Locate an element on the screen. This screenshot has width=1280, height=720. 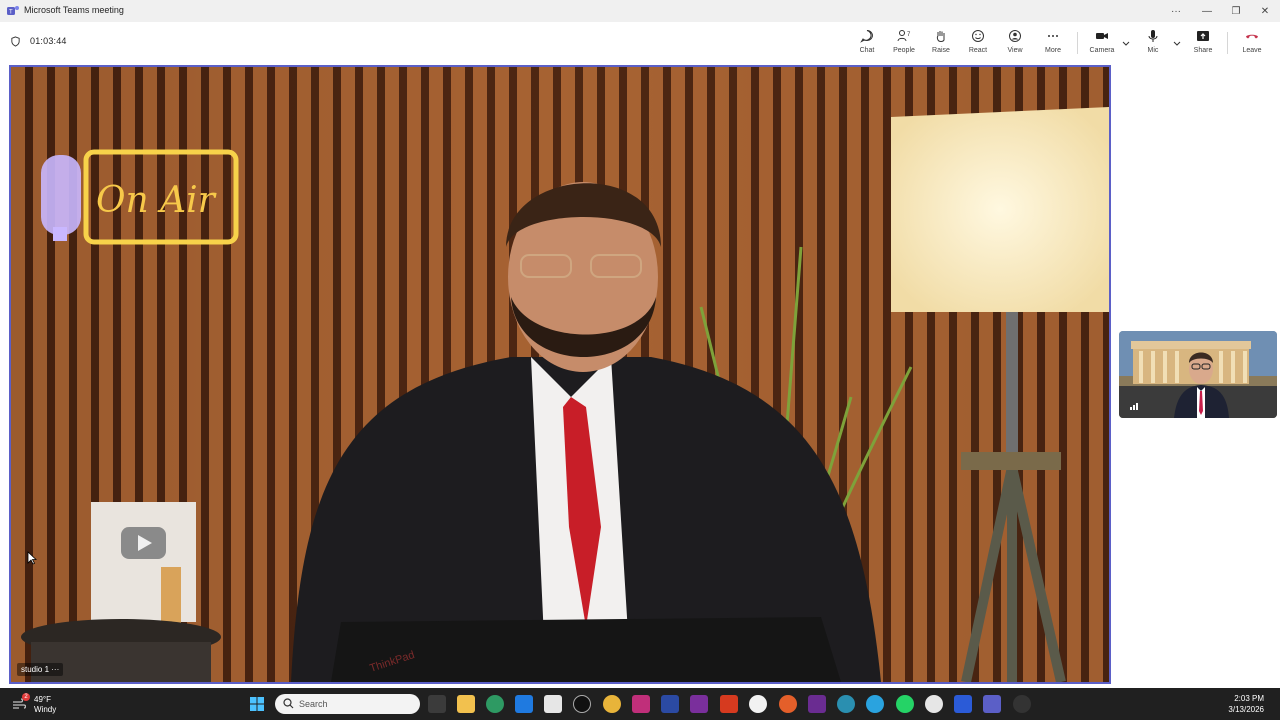
smiley-icon is located at coordinates (978, 36).